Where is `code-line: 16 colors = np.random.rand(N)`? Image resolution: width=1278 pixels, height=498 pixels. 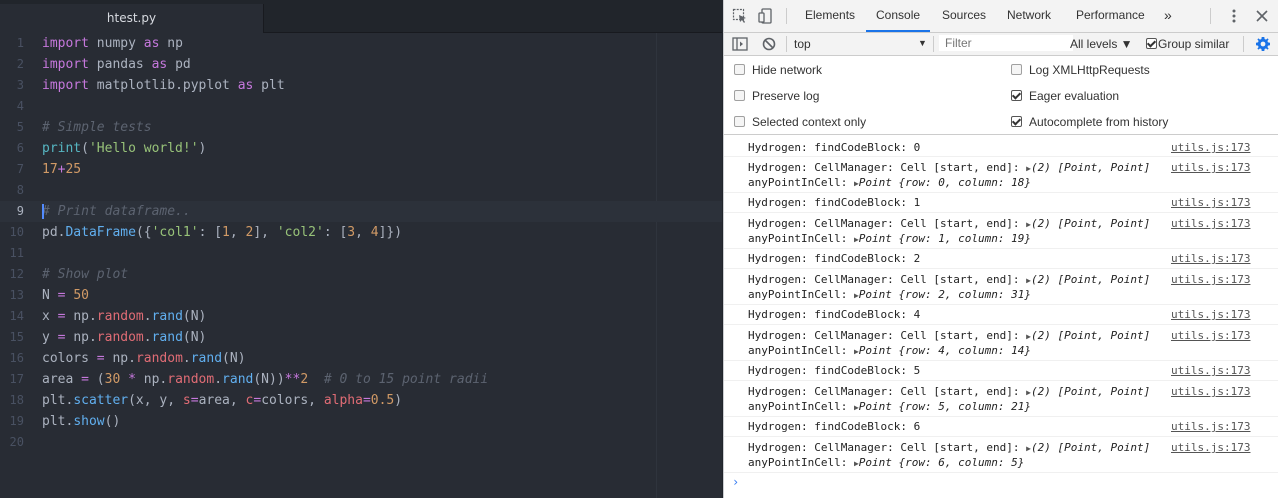 code-line: 16 colors = np.random.rand(N) is located at coordinates (361, 358).